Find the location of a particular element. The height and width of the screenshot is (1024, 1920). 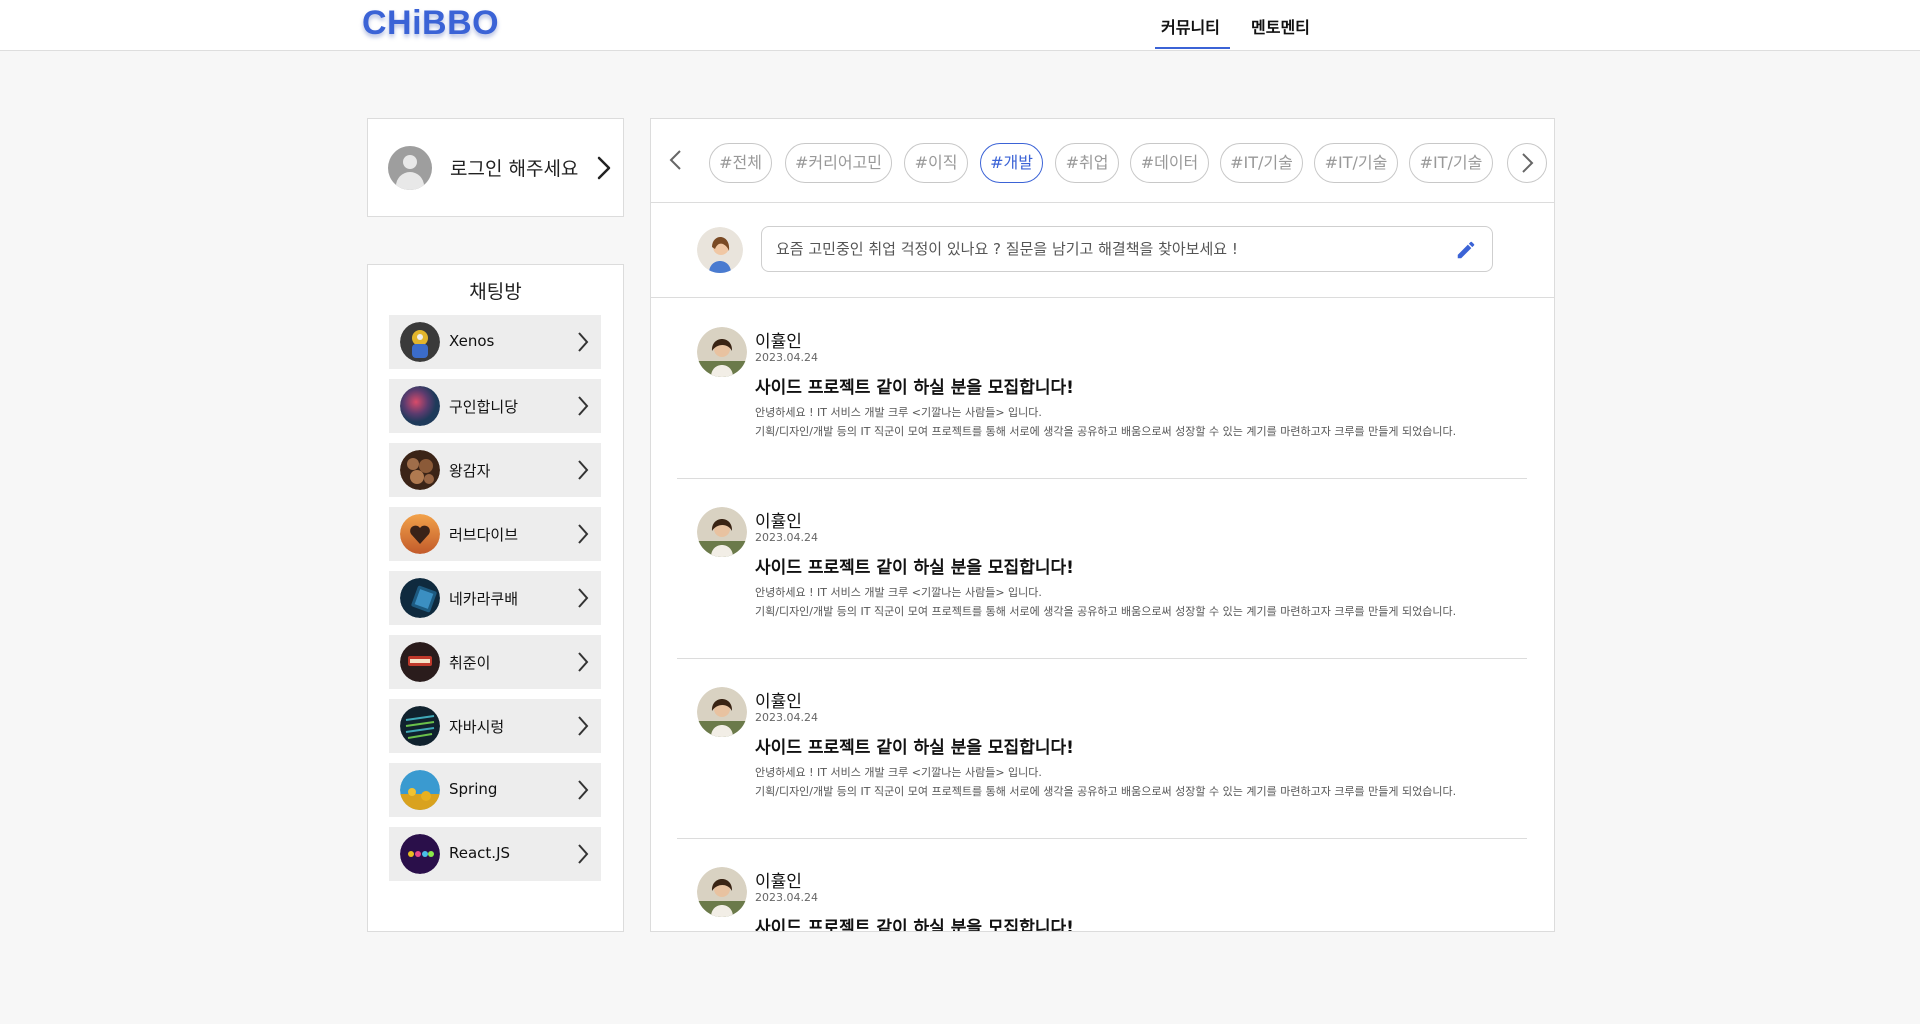

login-label: 로그인 해주세요 is located at coordinates (514, 169).